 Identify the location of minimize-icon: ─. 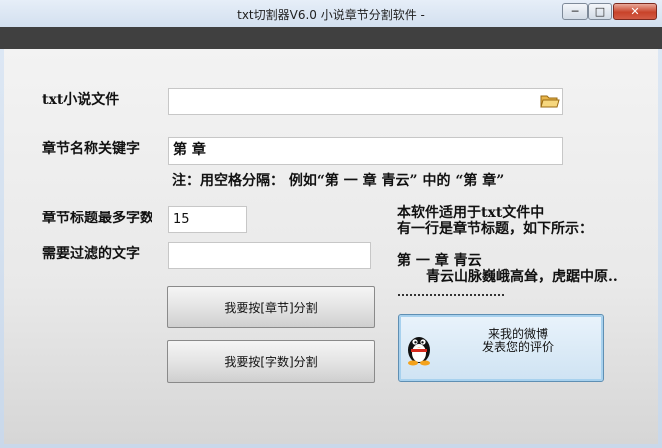
(575, 11).